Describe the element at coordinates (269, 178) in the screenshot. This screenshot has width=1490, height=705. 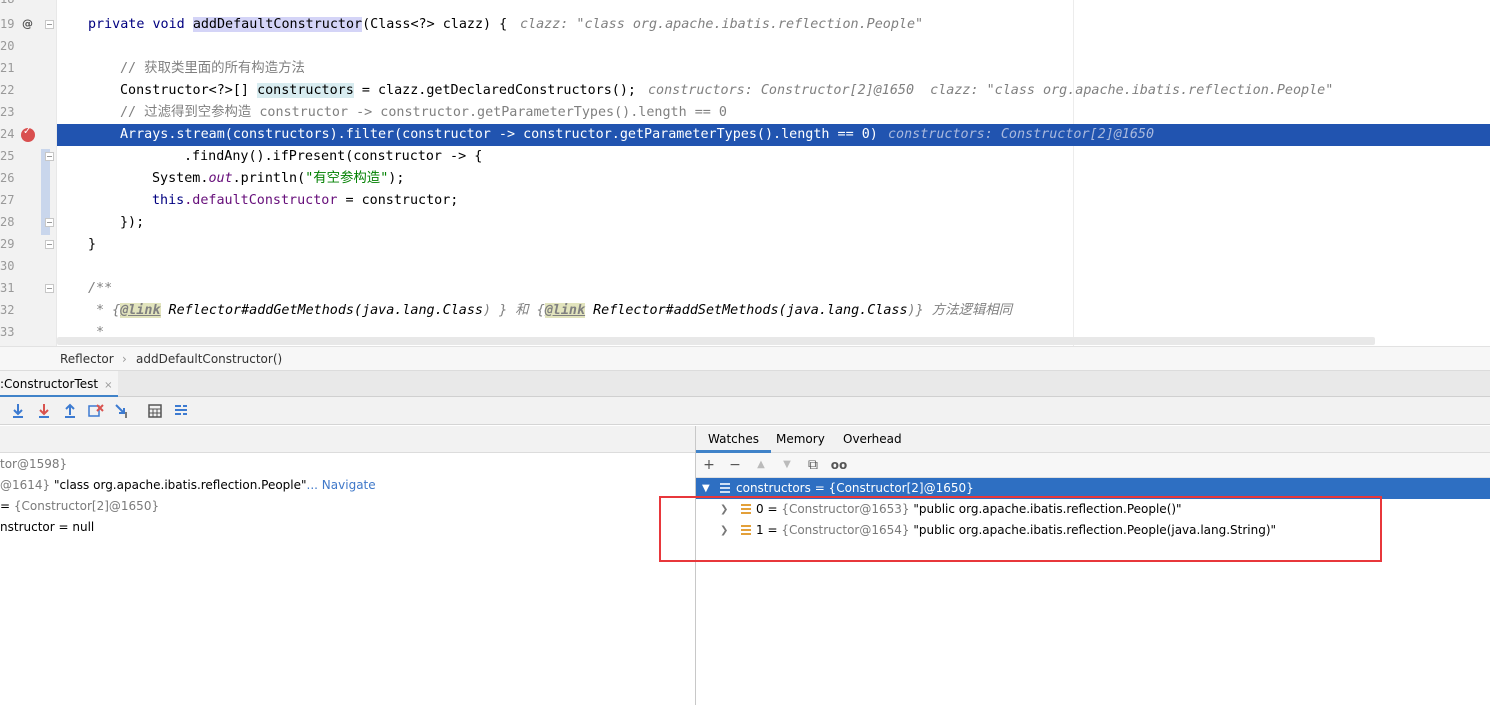
I see `code-text: .println(` at that location.